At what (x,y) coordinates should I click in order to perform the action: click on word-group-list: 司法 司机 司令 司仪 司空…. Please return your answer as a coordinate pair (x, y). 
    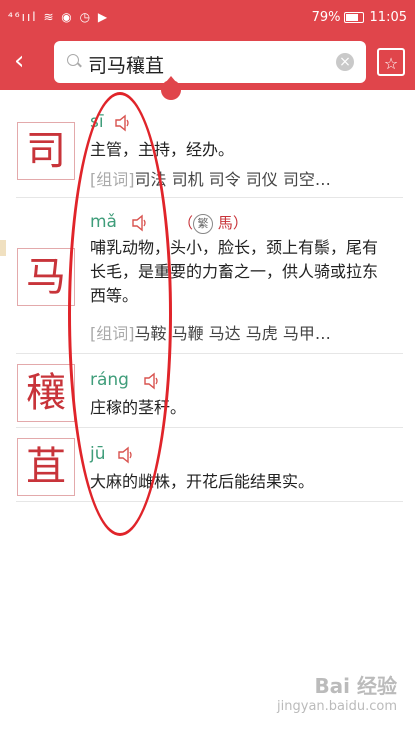
    Looking at the image, I should click on (233, 179).